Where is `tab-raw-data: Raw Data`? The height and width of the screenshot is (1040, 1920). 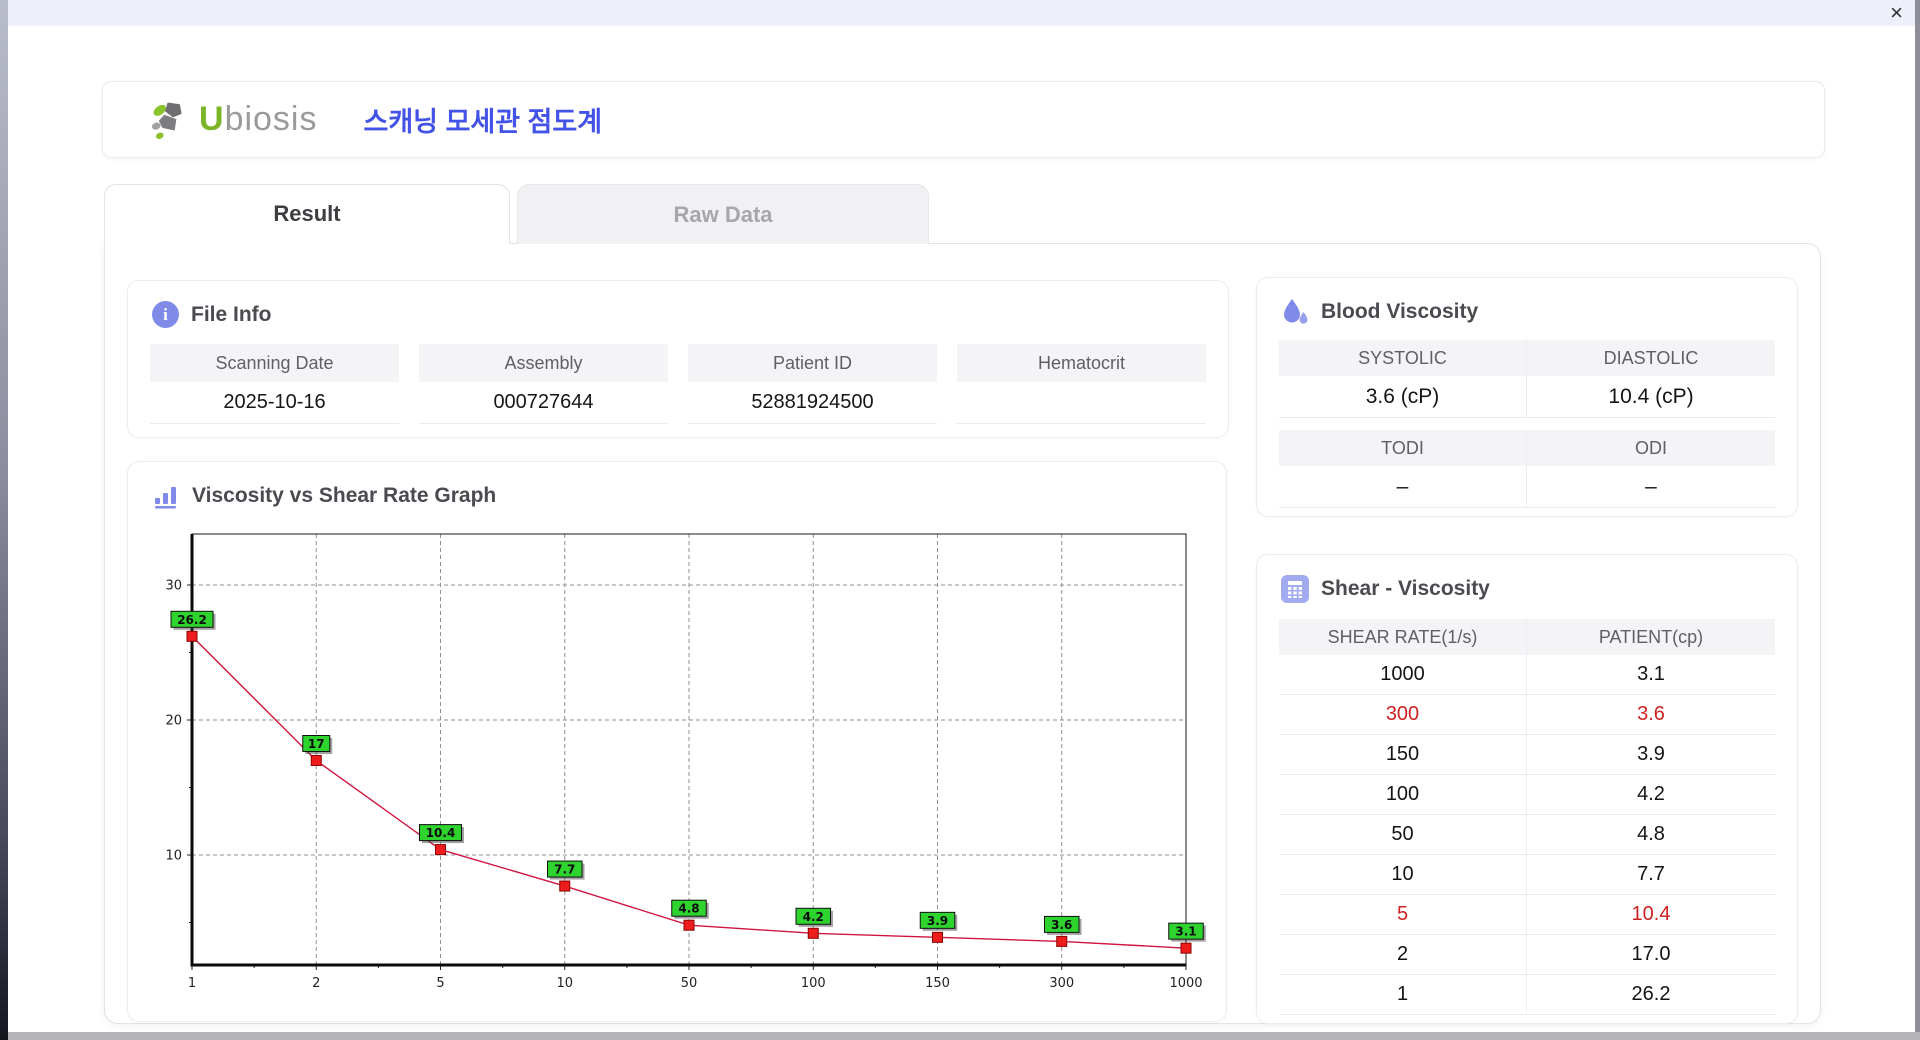 tab-raw-data: Raw Data is located at coordinates (723, 214).